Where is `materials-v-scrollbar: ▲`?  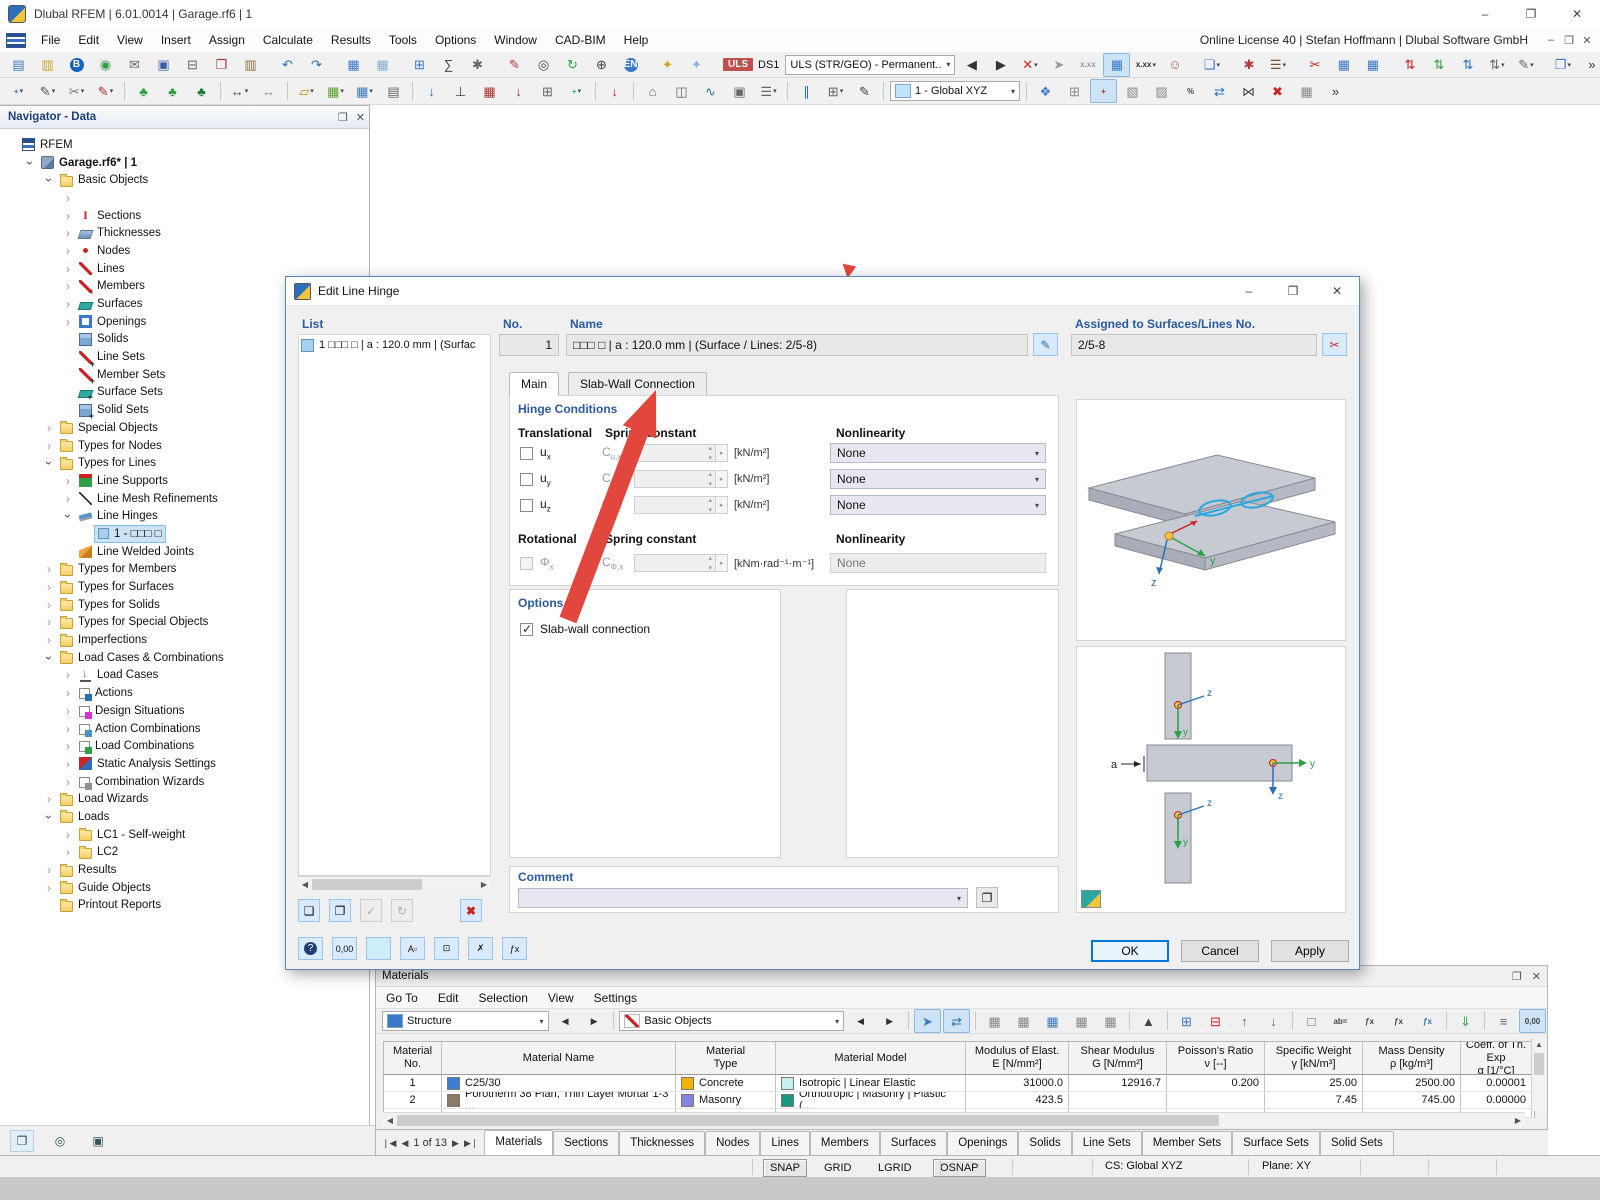 materials-v-scrollbar: ▲ is located at coordinates (1538, 1074).